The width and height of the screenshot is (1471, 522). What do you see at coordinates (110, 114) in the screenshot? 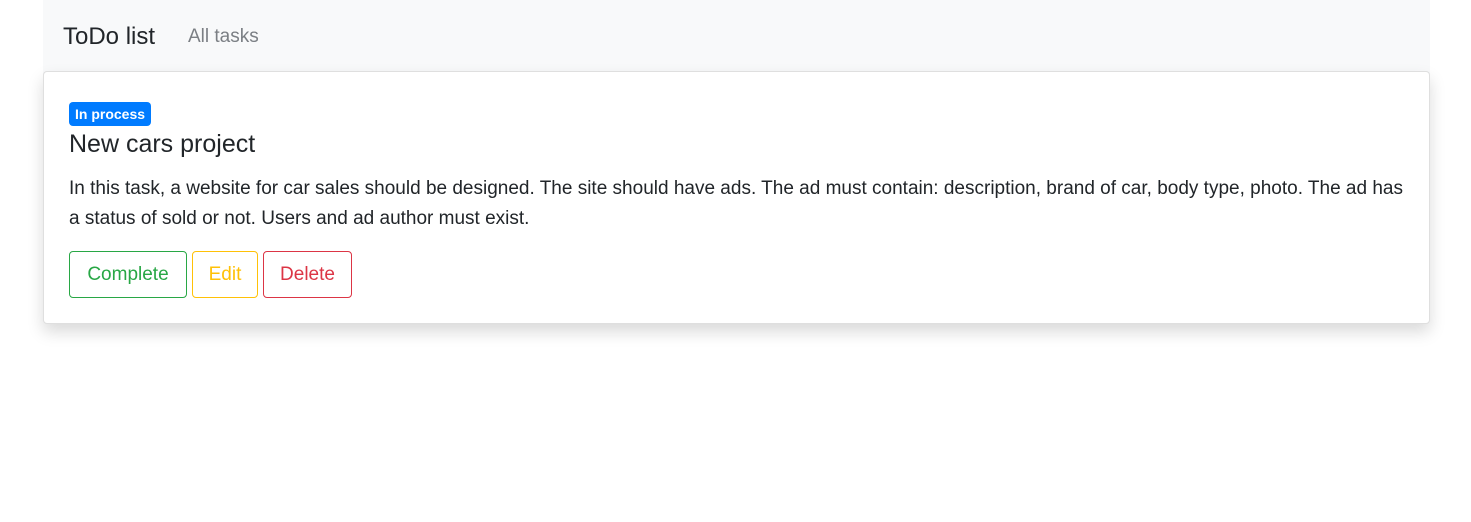
I see `status-badge: In process` at bounding box center [110, 114].